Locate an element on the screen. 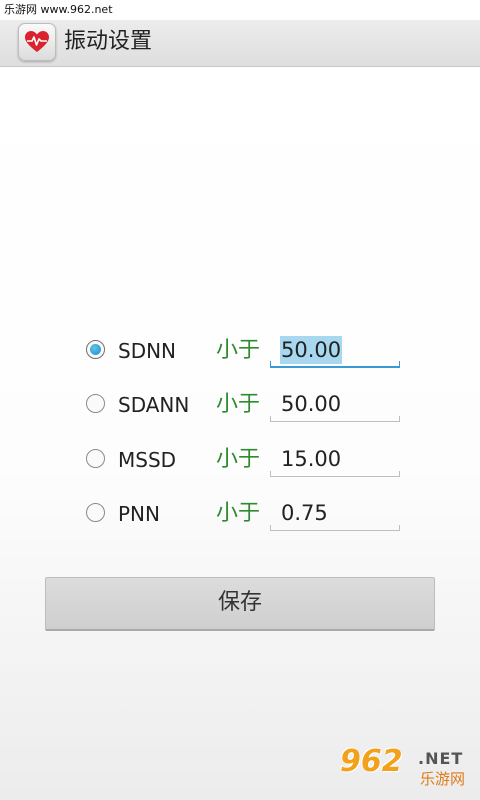 The height and width of the screenshot is (800, 480). status-bar: 乐游网 www.962.net is located at coordinates (240, 10).